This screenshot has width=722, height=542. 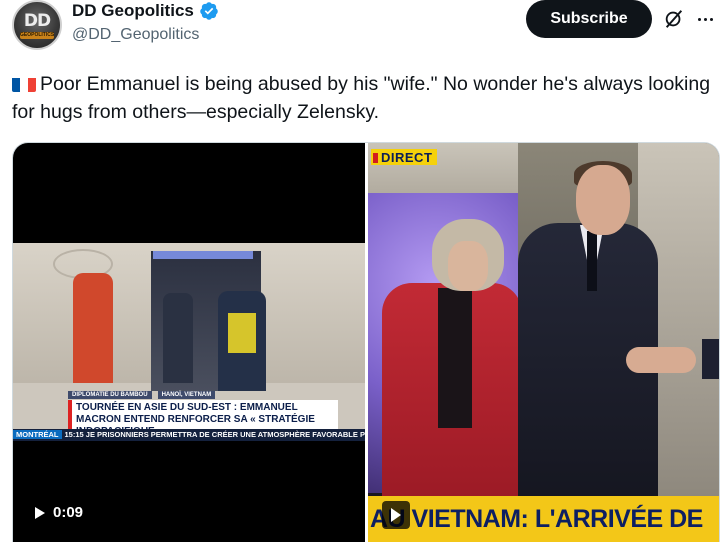 I want to click on play-button, so click(x=396, y=515).